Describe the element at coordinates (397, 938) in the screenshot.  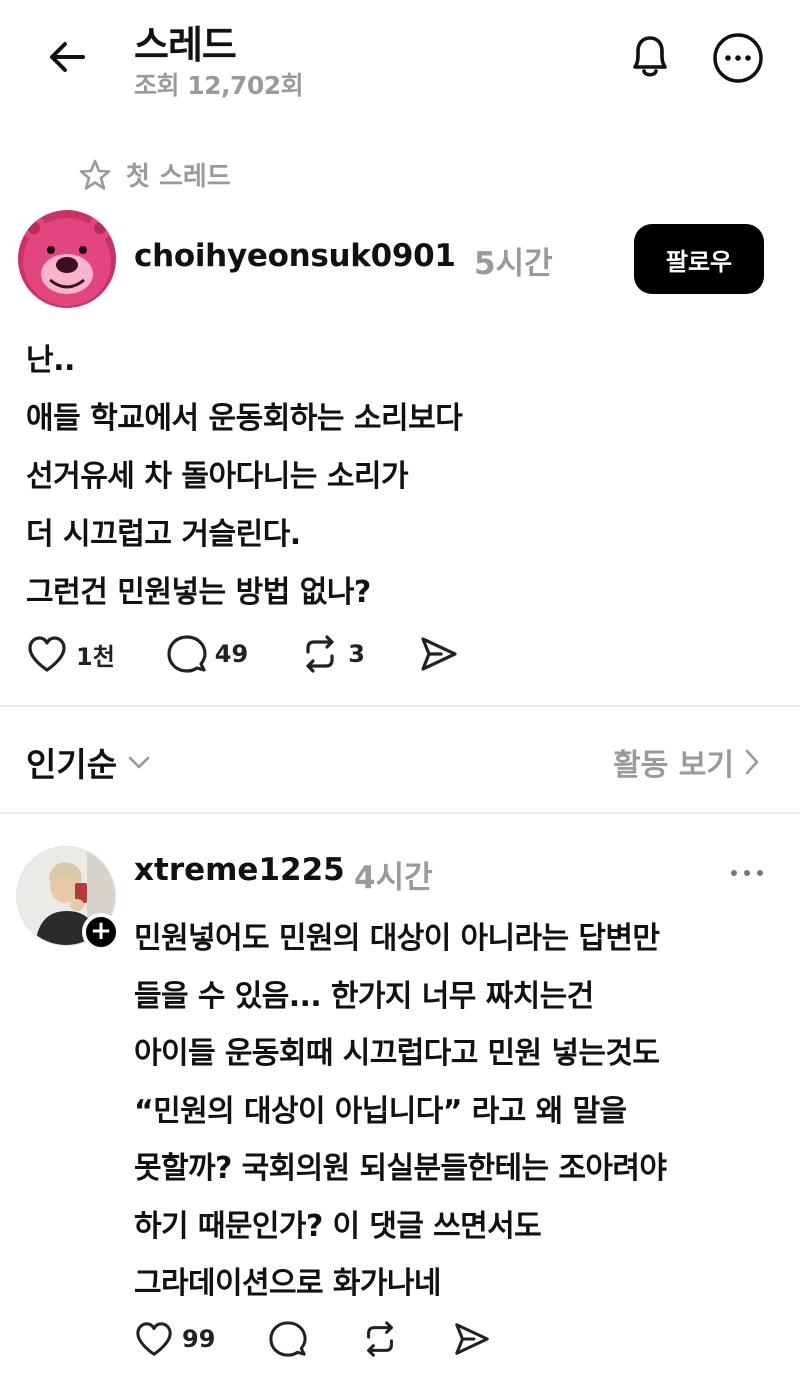
I see `reply-text-line: 민원넣어도 민원의 대상이 아니라는 답변만` at that location.